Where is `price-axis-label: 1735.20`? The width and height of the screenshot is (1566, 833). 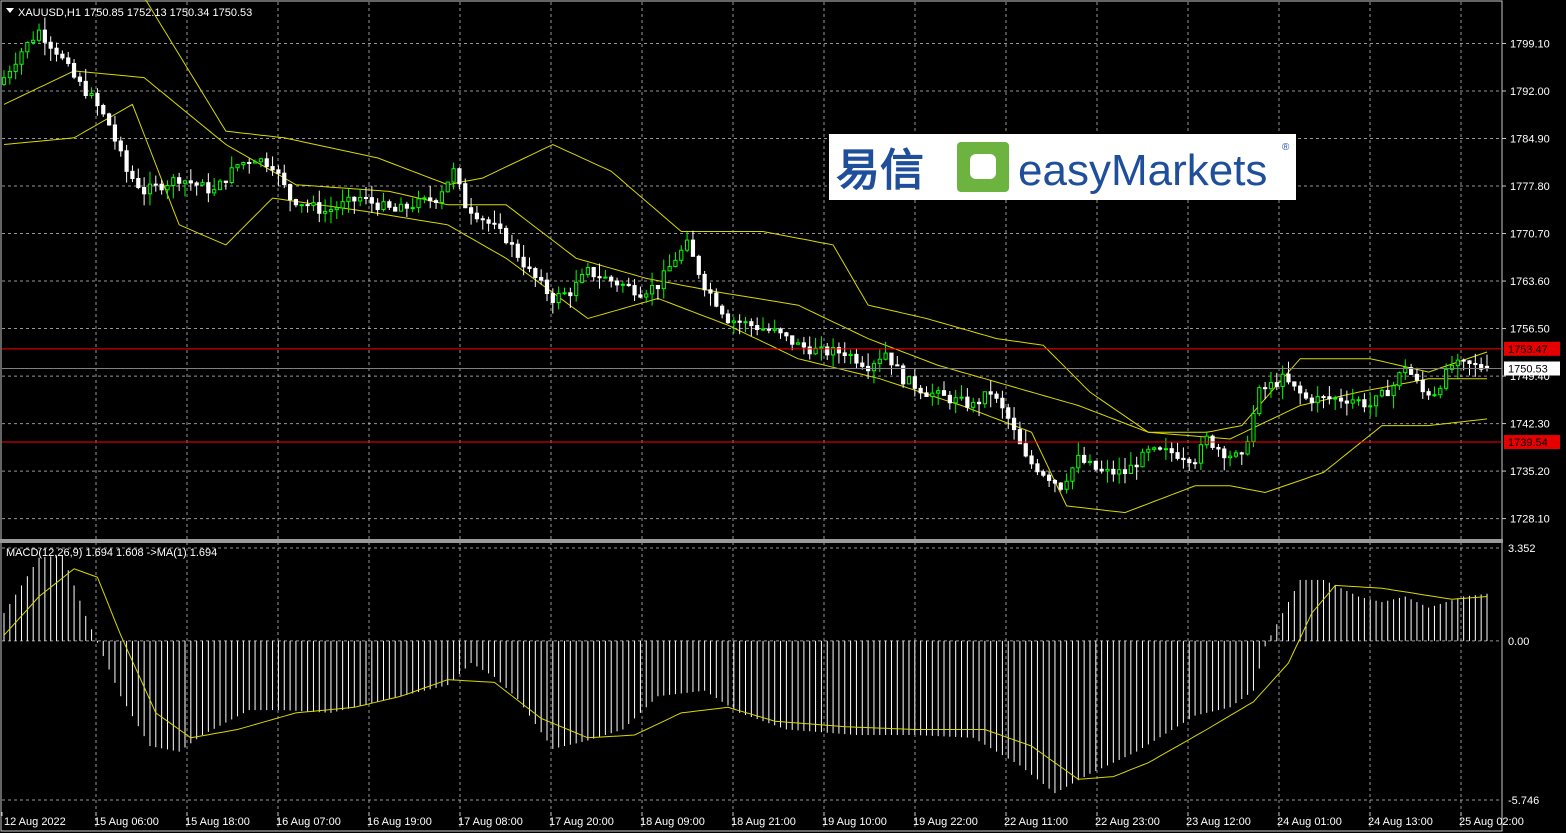 price-axis-label: 1735.20 is located at coordinates (1530, 472).